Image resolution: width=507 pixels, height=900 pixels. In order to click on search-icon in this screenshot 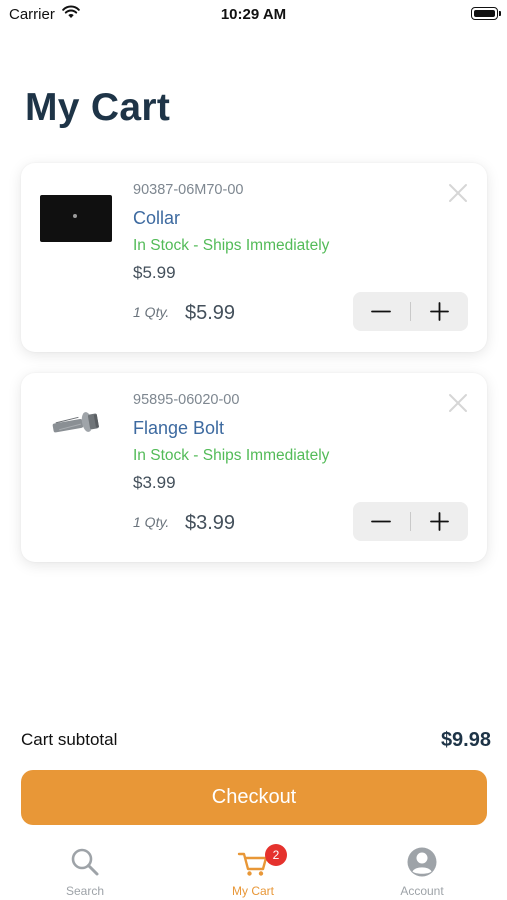, I will do `click(85, 862)`.